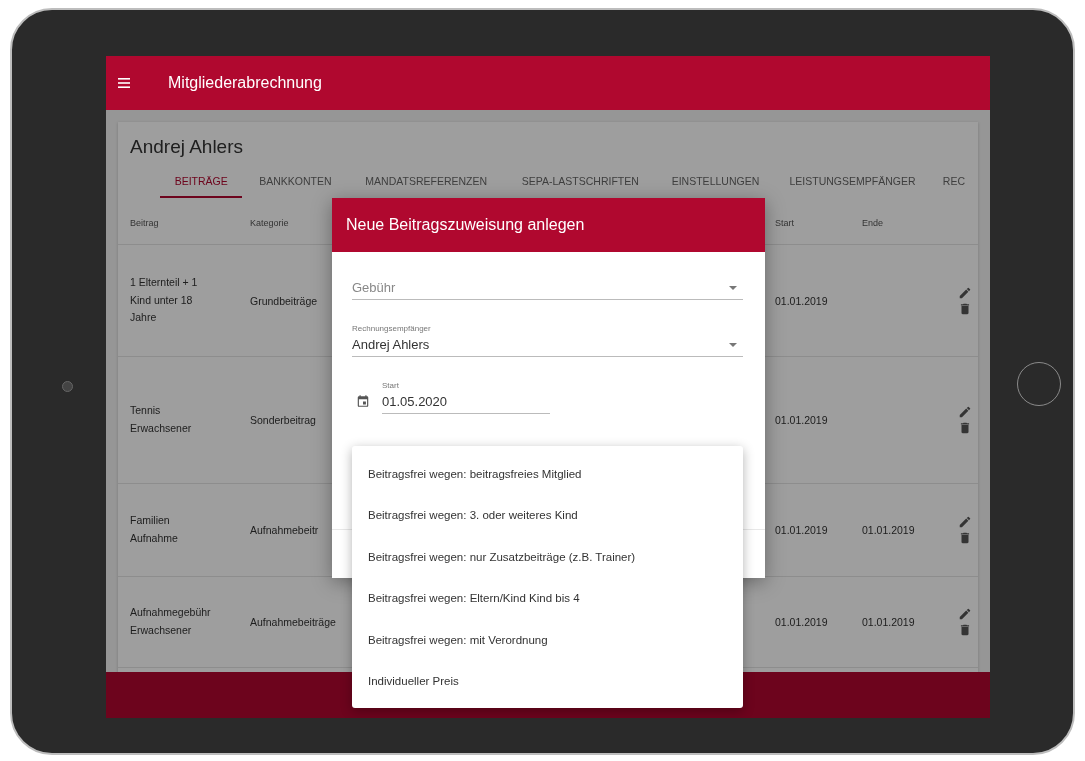 This screenshot has height=761, width=1085. Describe the element at coordinates (391, 385) in the screenshot. I see `field-label: Start` at that location.